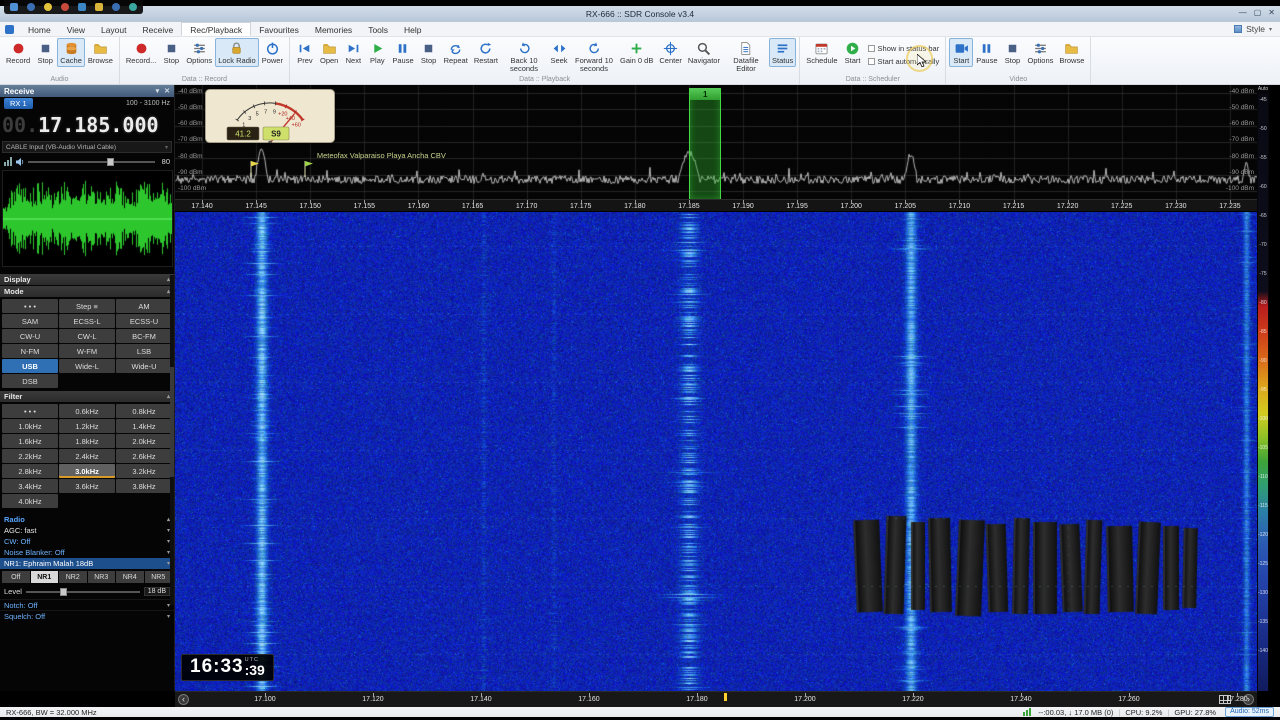  Describe the element at coordinates (87, 306) in the screenshot. I see `mode-step-button: Step ≡` at that location.